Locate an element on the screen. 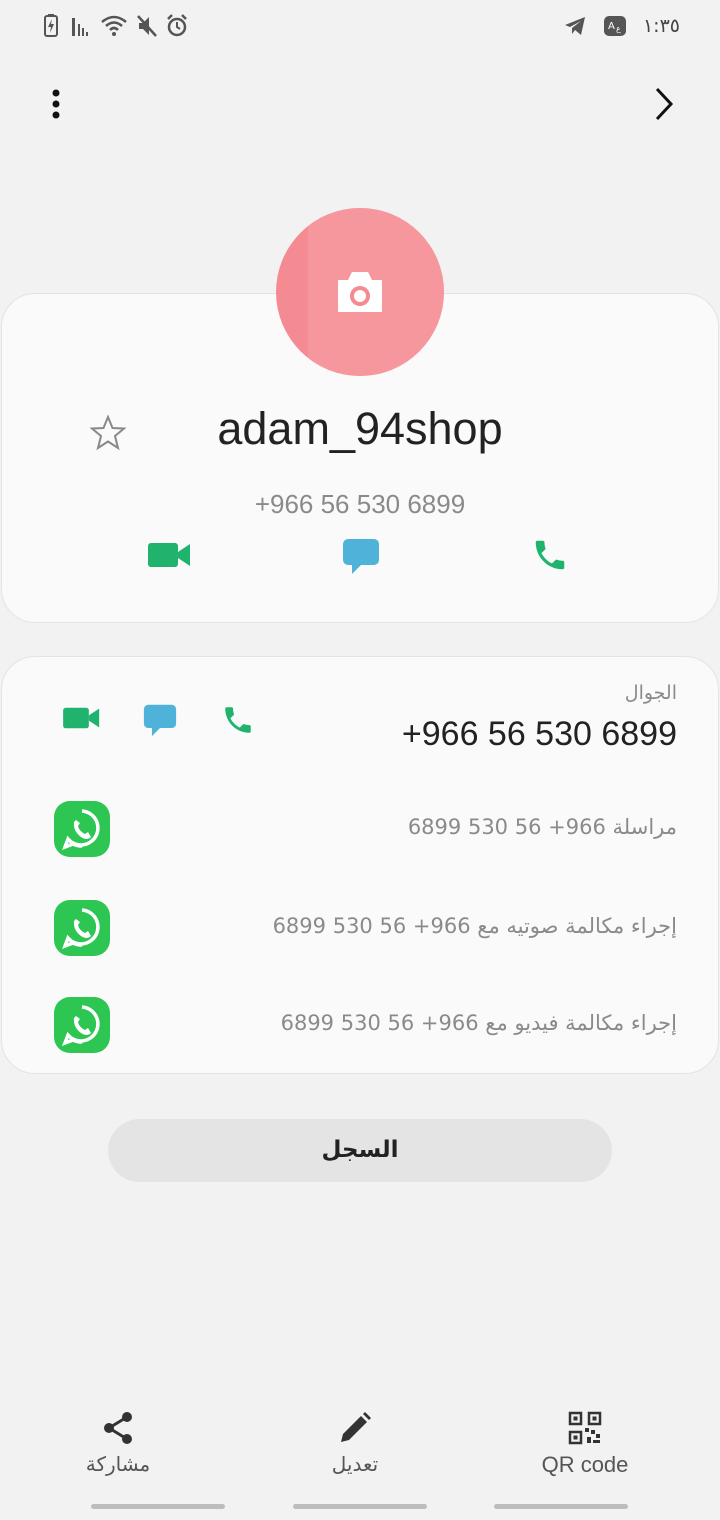  camera-icon is located at coordinates (360, 292).